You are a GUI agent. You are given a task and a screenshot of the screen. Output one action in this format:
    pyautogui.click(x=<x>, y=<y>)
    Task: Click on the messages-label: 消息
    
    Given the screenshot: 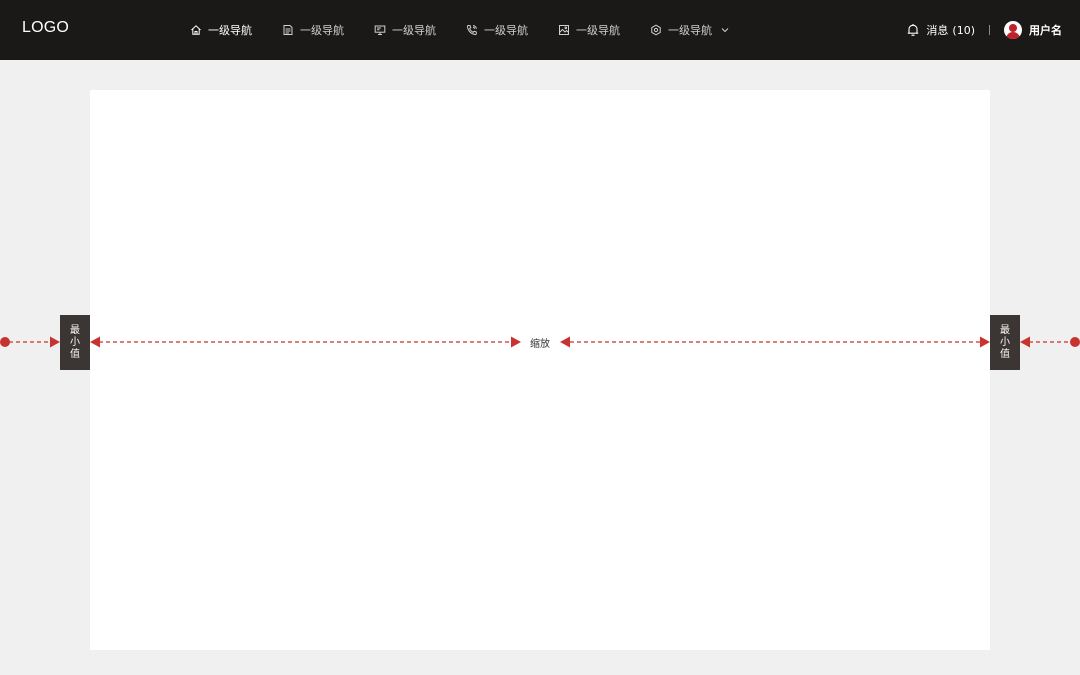 What is the action you would take?
    pyautogui.click(x=937, y=30)
    